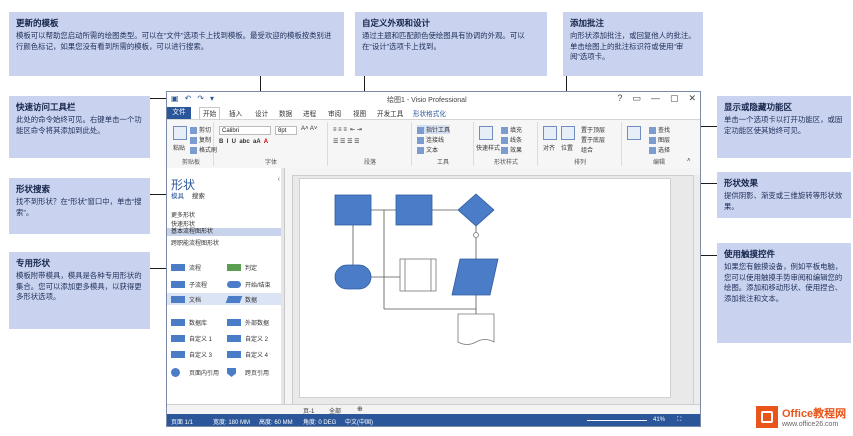 The width and height of the screenshot is (853, 436). What do you see at coordinates (282, 286) in the screenshot?
I see `pane-scrollbar` at bounding box center [282, 286].